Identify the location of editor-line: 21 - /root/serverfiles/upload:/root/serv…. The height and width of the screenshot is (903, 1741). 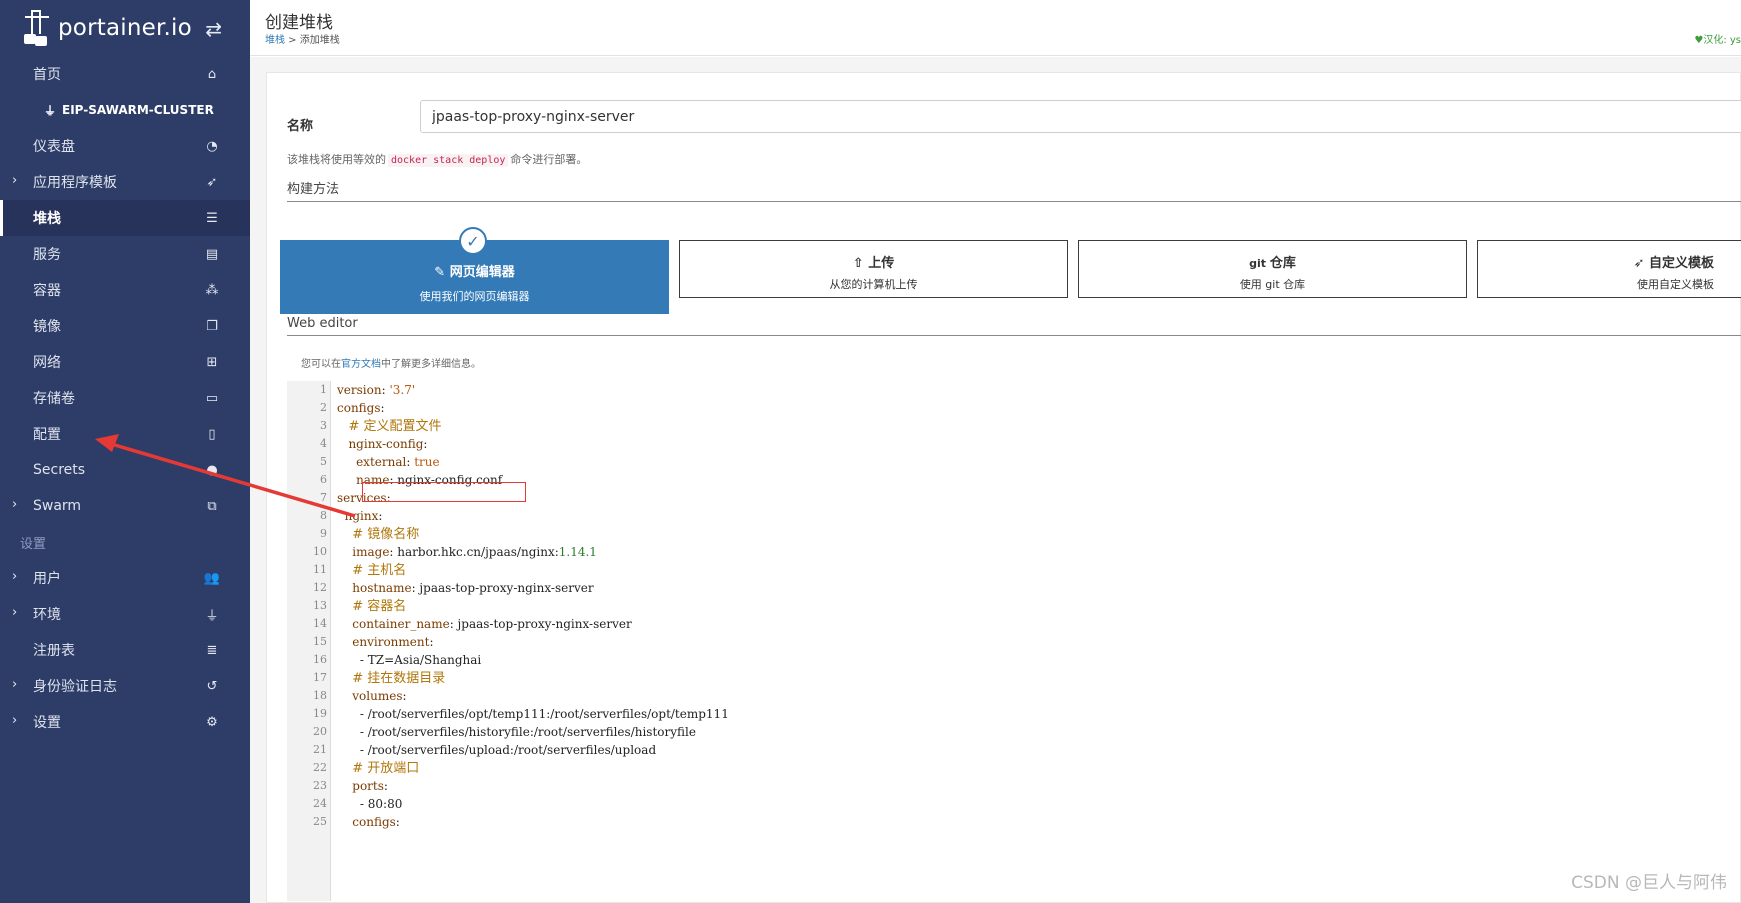
(1012, 750).